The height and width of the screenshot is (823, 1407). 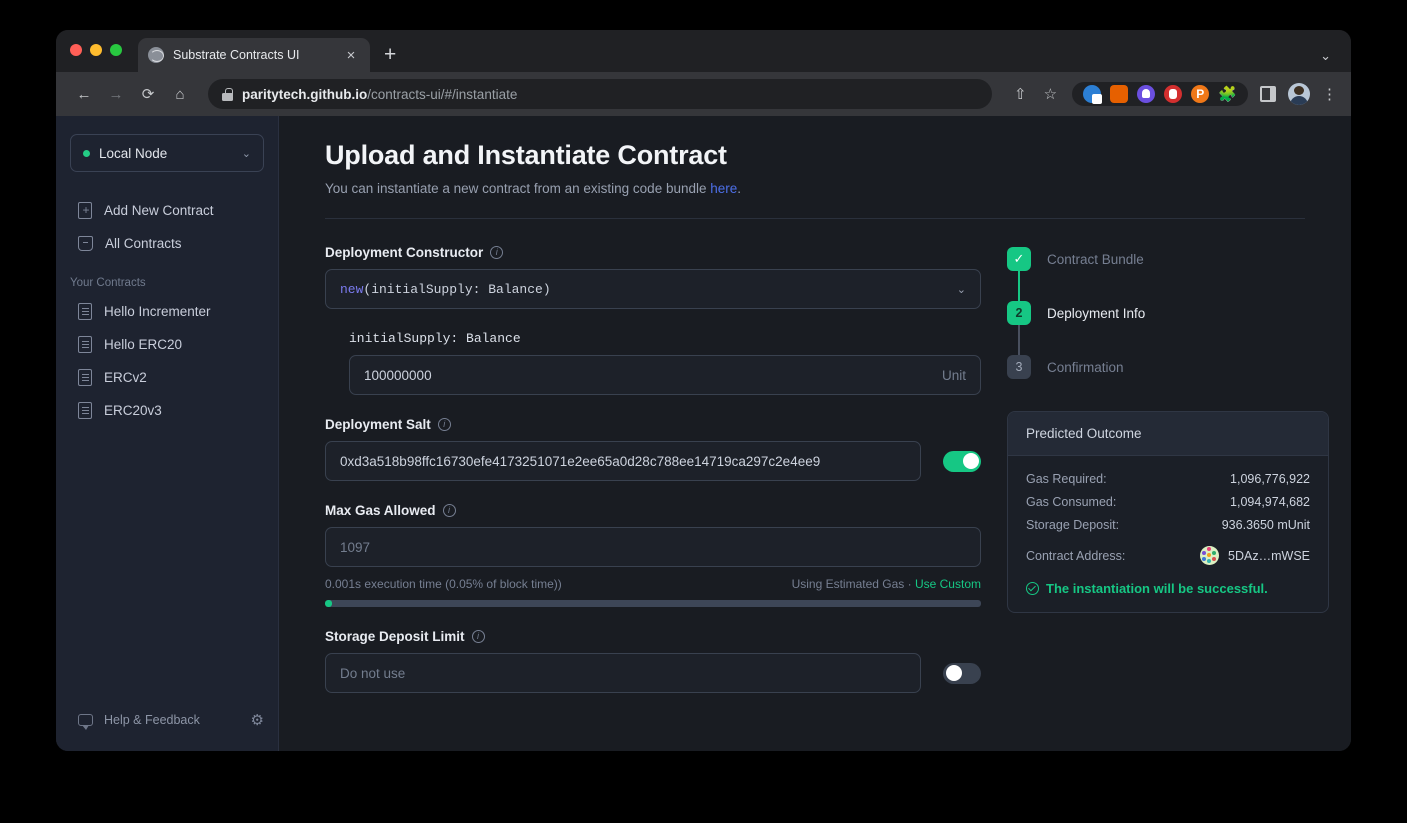 What do you see at coordinates (1093, 94) in the screenshot?
I see `lock-extension-icon` at bounding box center [1093, 94].